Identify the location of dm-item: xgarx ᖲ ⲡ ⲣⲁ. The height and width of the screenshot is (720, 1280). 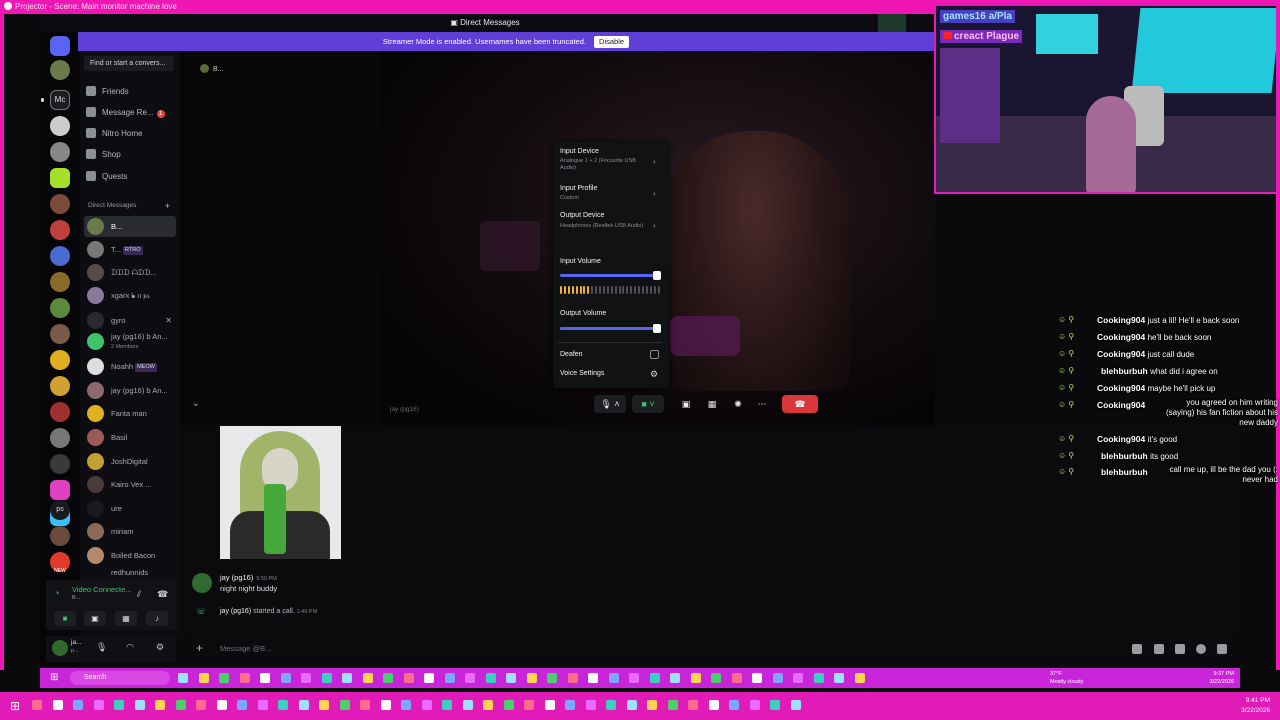
(130, 295).